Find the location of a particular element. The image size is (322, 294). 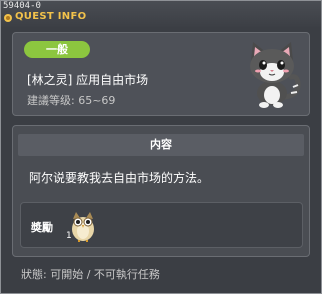

owl-icon is located at coordinates (83, 227).